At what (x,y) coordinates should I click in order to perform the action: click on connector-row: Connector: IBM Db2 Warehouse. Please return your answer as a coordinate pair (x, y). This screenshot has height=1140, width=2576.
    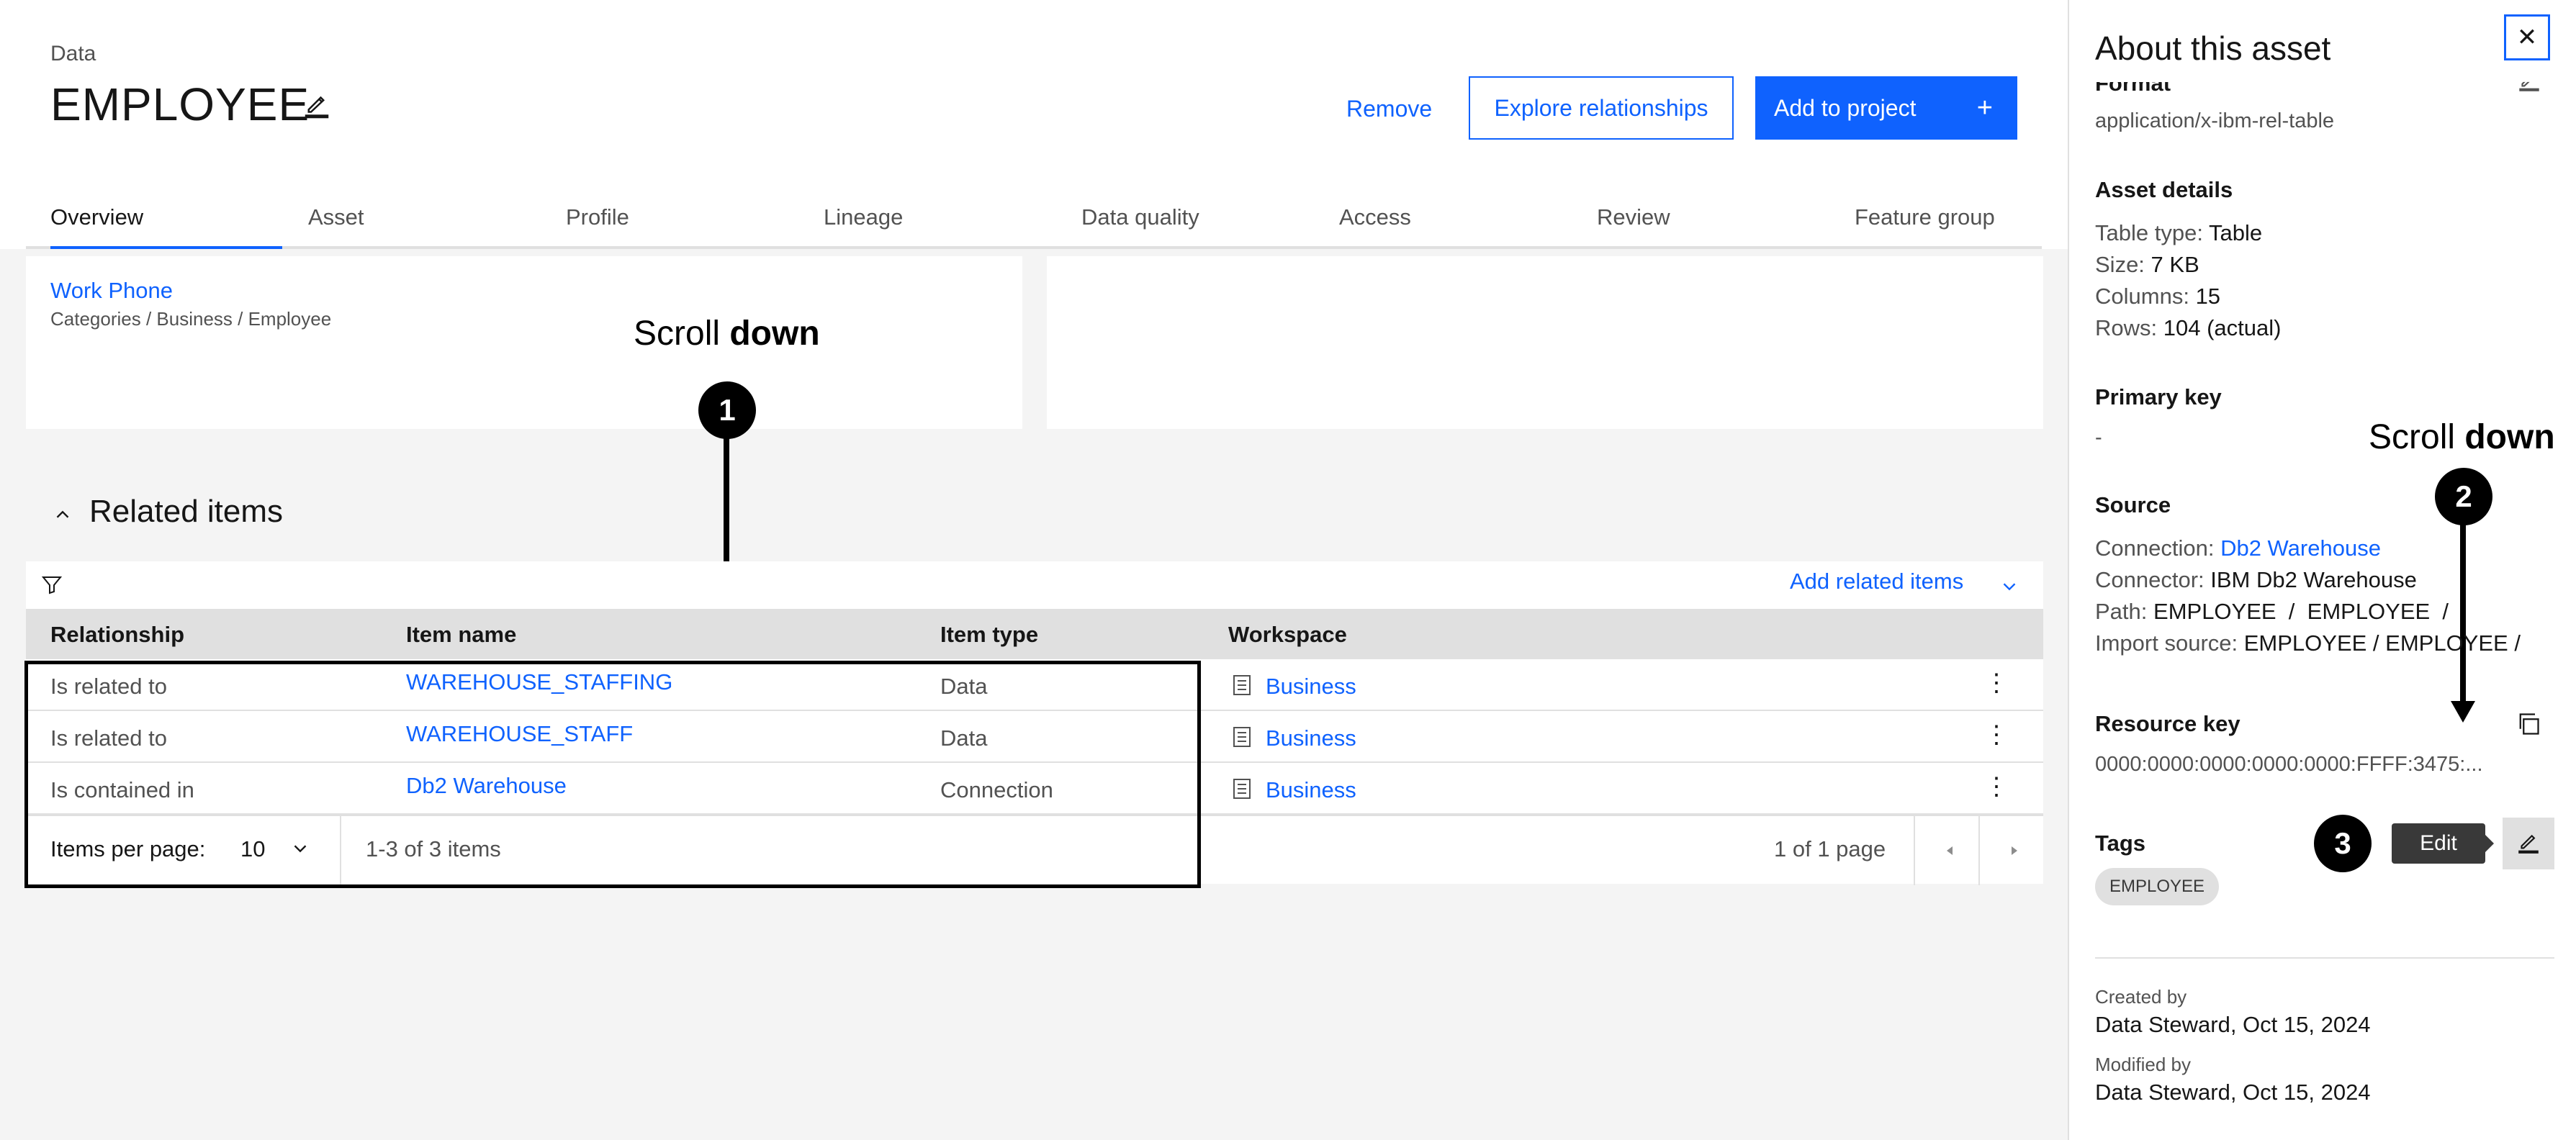
    Looking at the image, I should click on (2256, 580).